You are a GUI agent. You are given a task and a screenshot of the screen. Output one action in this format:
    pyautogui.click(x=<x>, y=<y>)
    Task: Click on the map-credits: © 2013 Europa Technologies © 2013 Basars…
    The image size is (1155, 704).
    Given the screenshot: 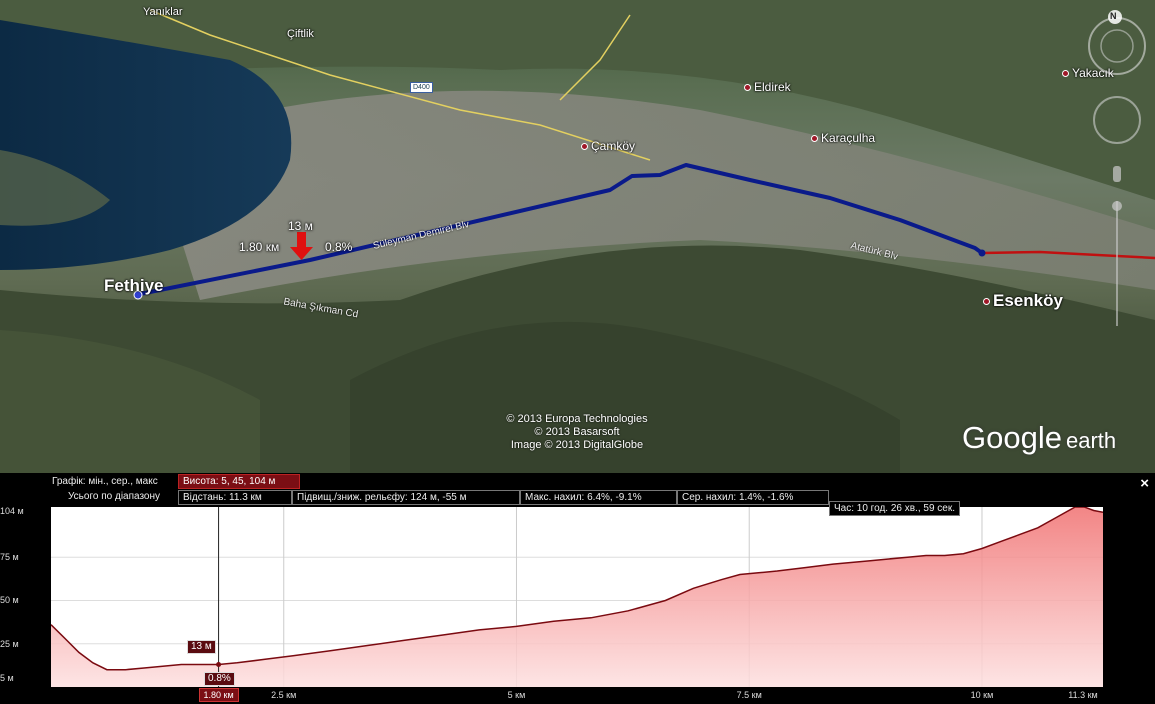 What is the action you would take?
    pyautogui.click(x=577, y=432)
    